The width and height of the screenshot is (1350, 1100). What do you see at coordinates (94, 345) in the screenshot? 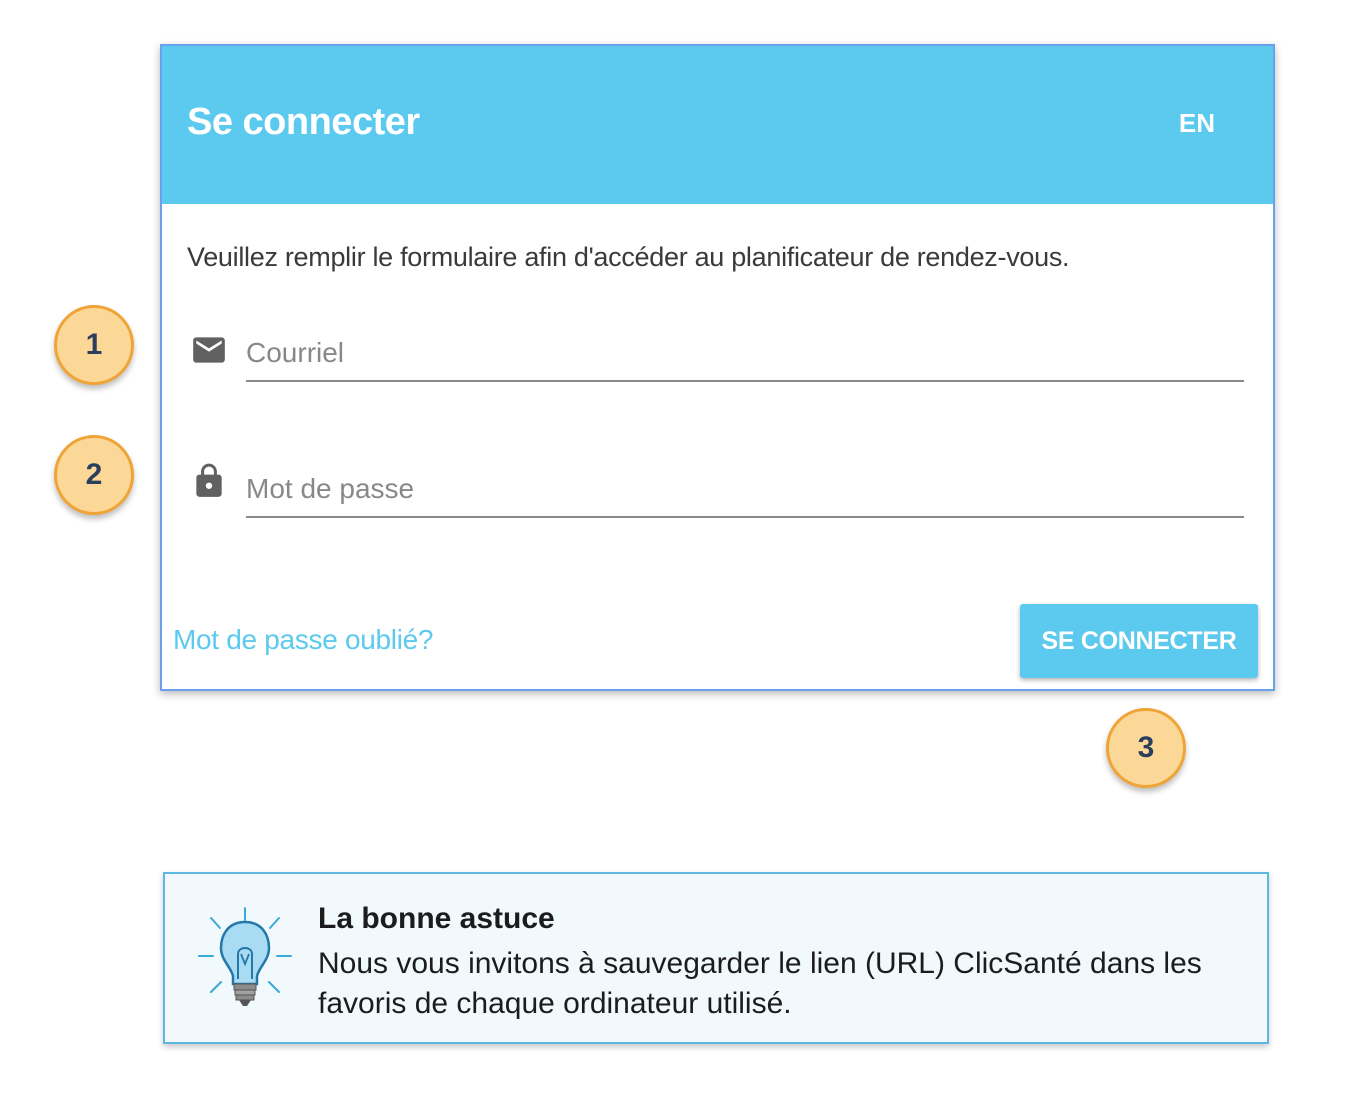
I see `step-marker-1: 1` at bounding box center [94, 345].